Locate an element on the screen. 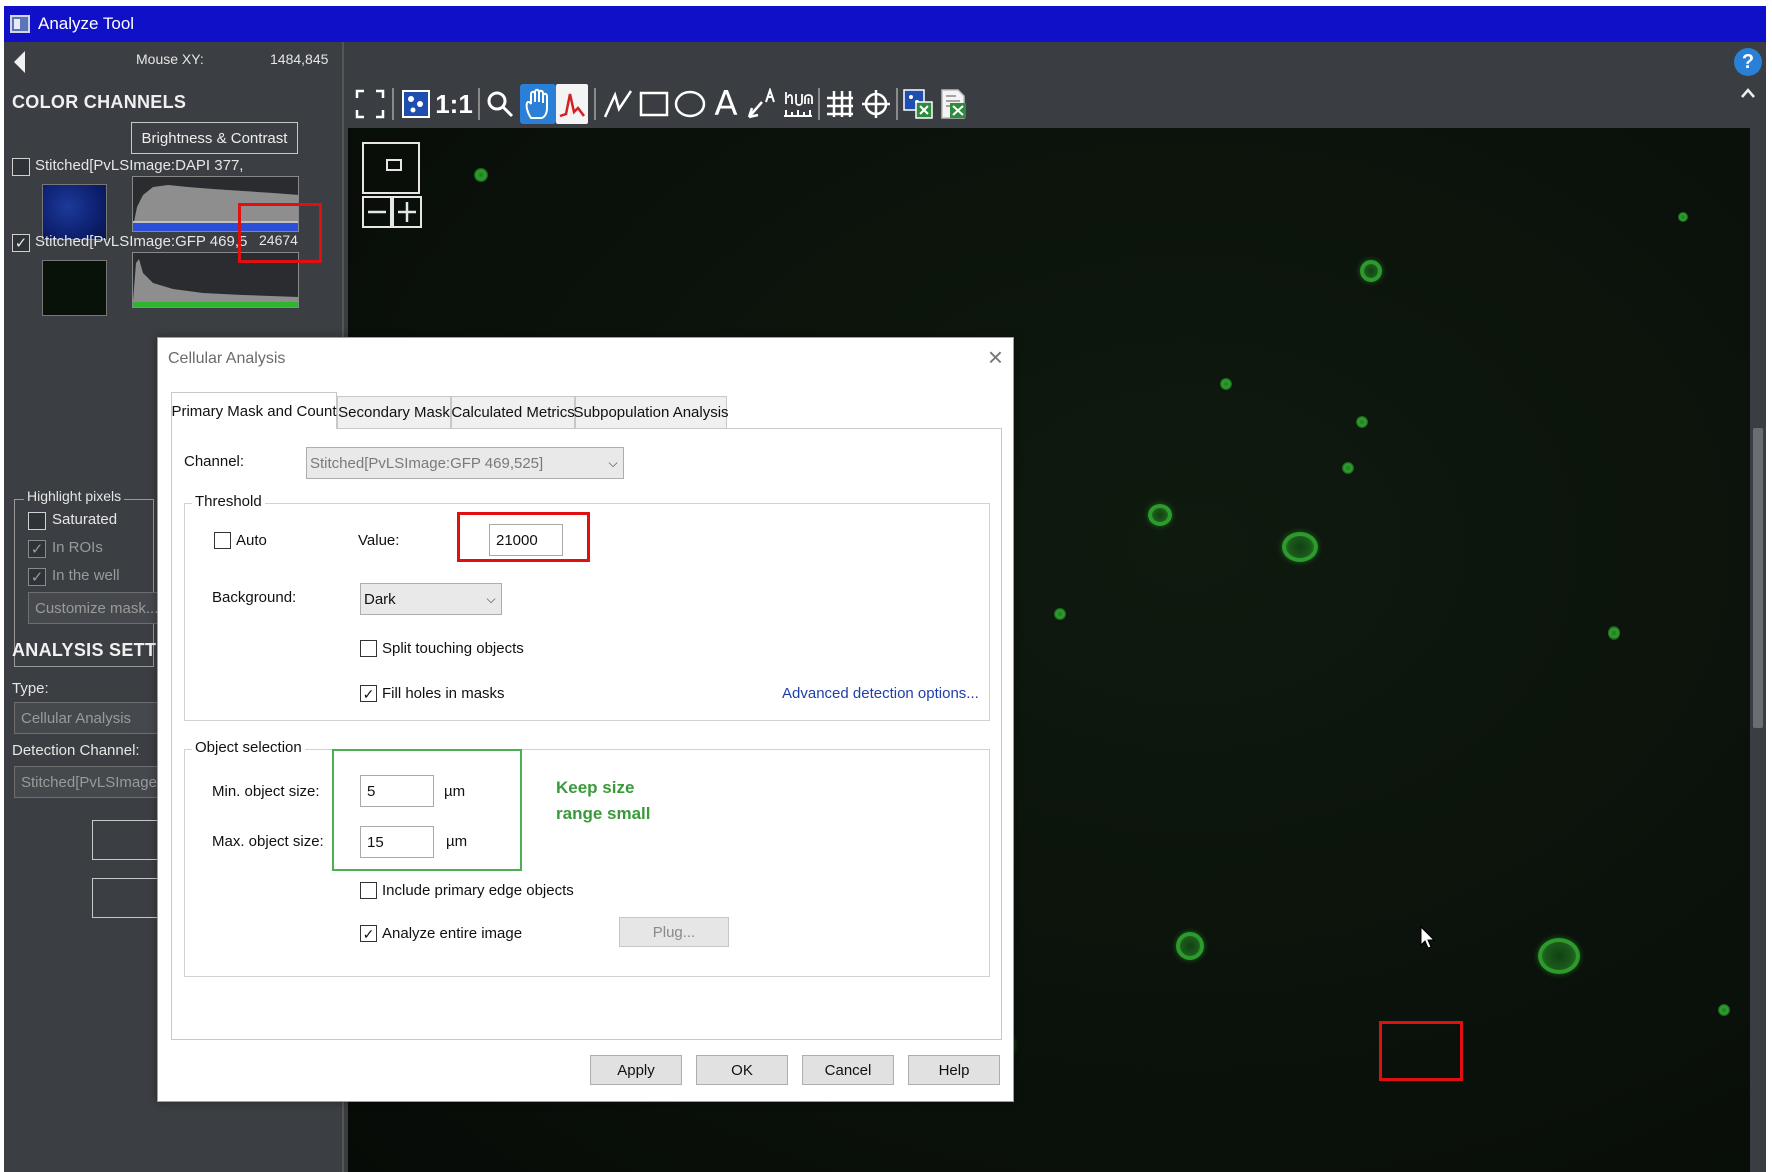 This screenshot has height=1172, width=1772. object-selection-legend: Object selection is located at coordinates (248, 747).